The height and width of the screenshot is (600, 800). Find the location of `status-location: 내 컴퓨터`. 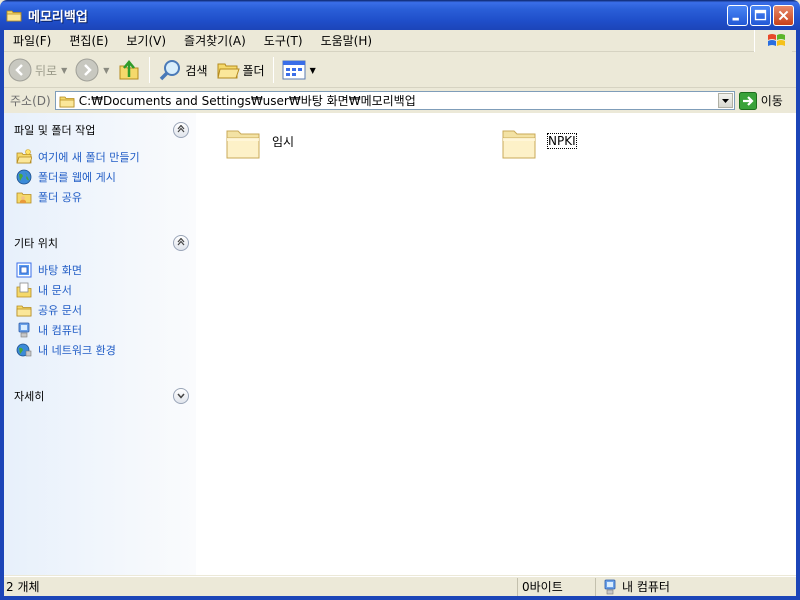

status-location: 내 컴퓨터 is located at coordinates (646, 586).